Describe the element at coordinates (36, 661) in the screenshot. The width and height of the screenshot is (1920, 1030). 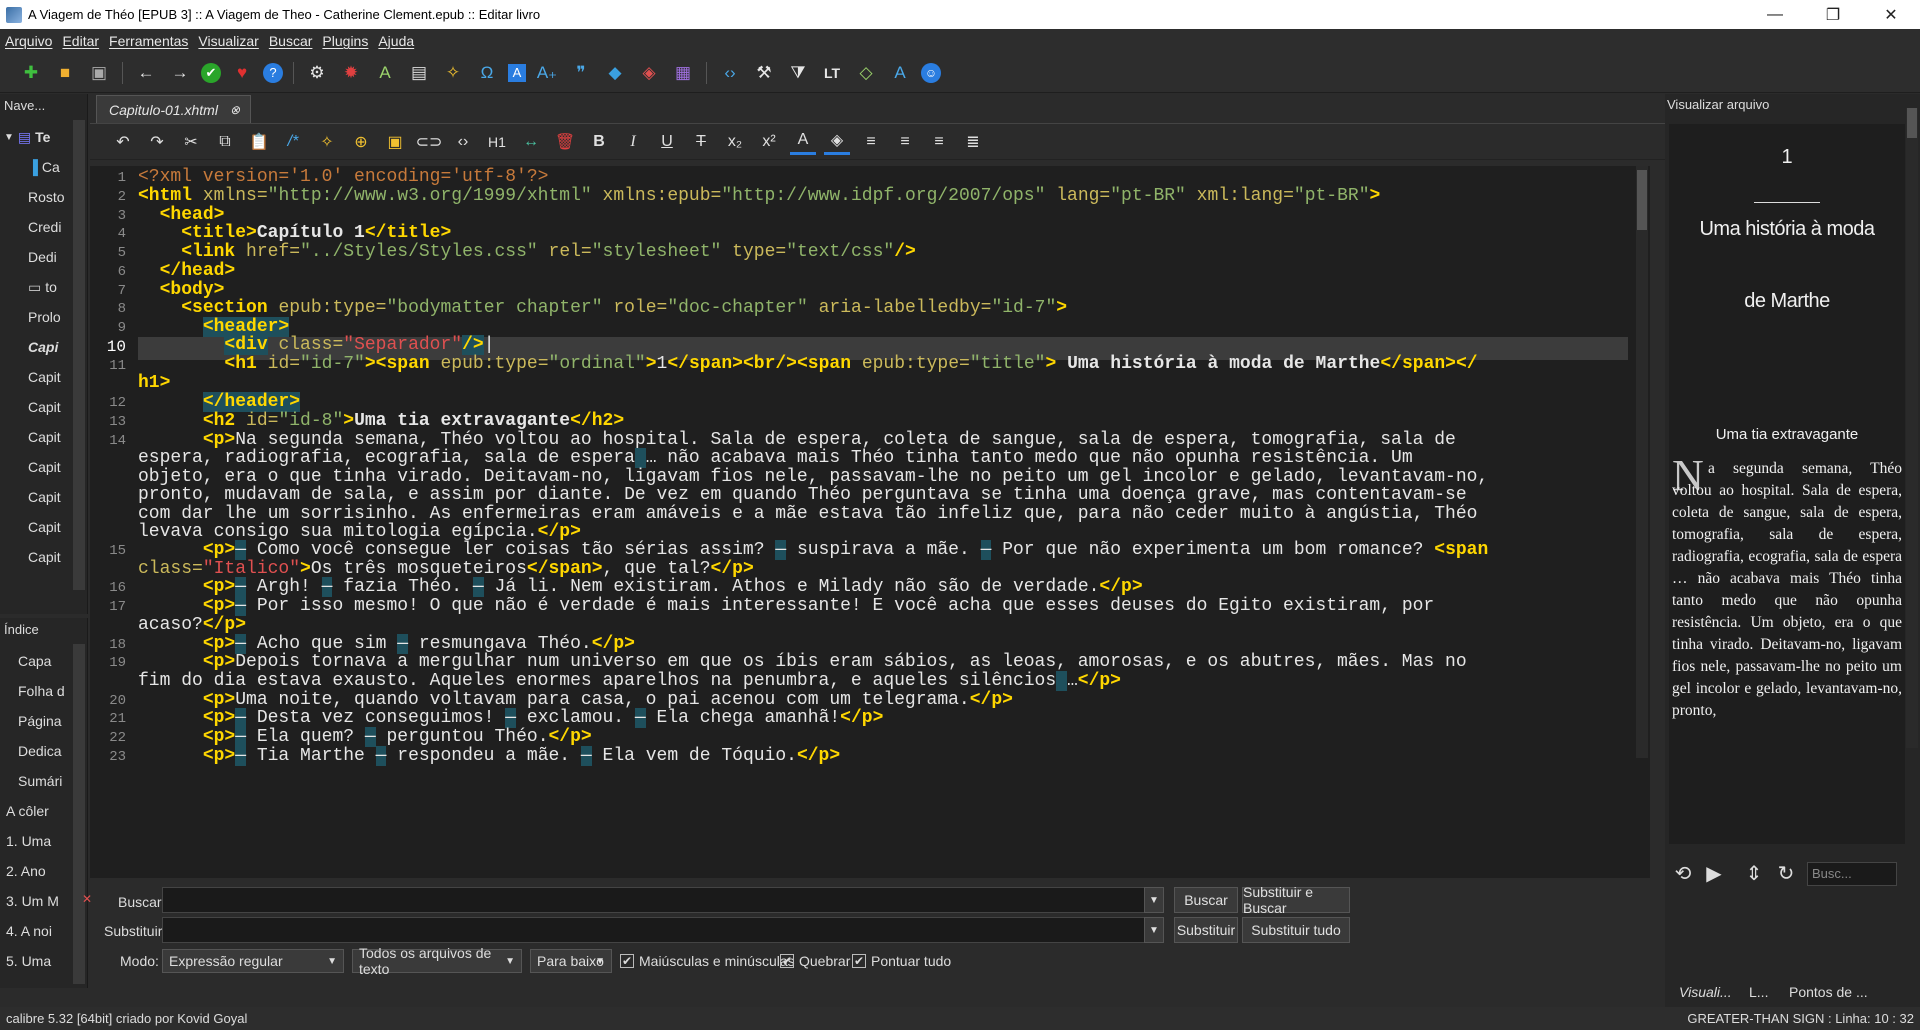
I see `toc-item: Capa` at that location.